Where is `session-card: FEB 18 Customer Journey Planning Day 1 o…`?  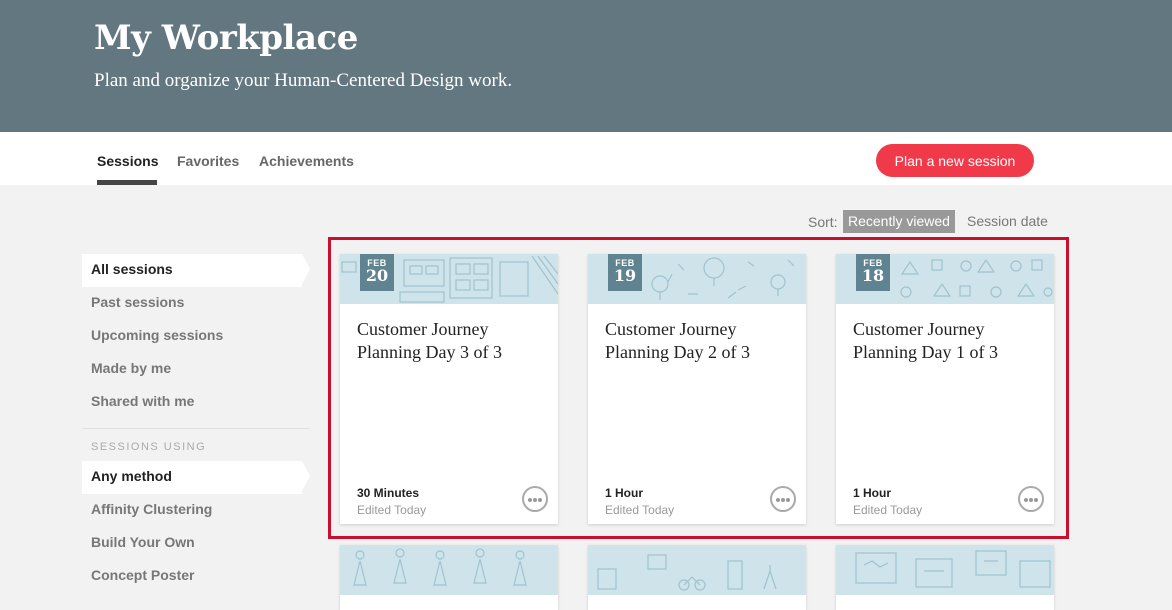
session-card: FEB 18 Customer Journey Planning Day 1 o… is located at coordinates (945, 389).